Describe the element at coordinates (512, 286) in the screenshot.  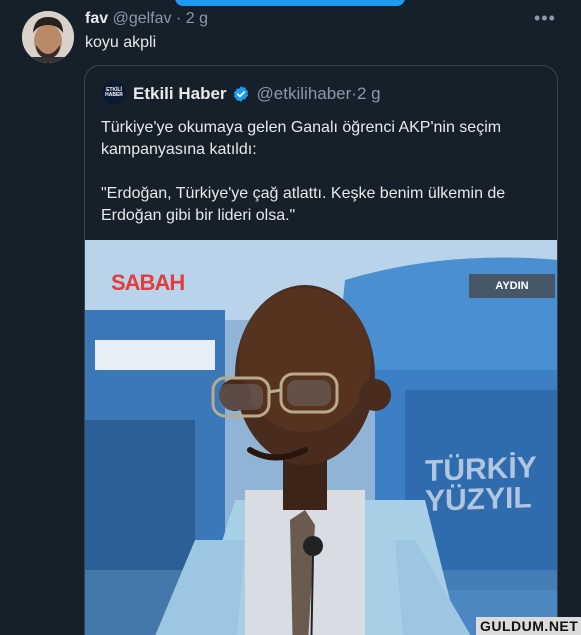
I see `location-badge: AYDIN` at that location.